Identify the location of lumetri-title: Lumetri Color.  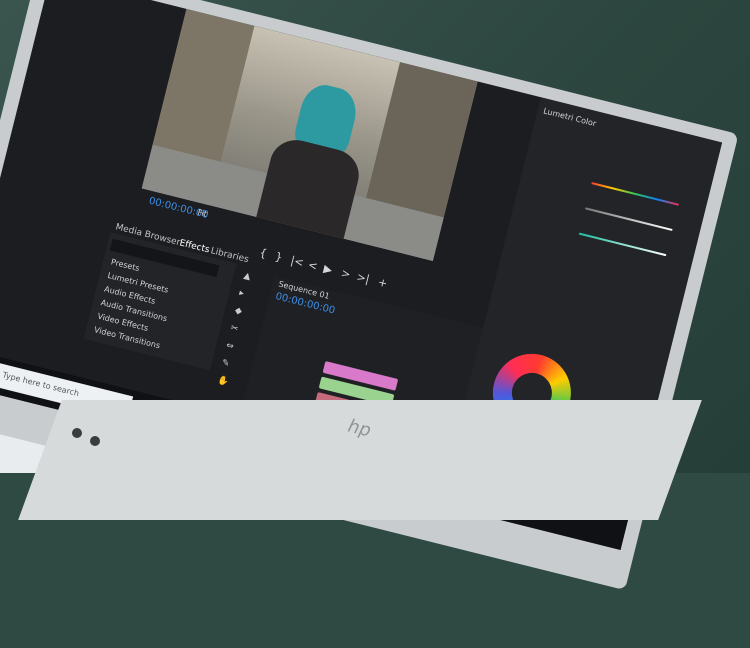
(570, 117).